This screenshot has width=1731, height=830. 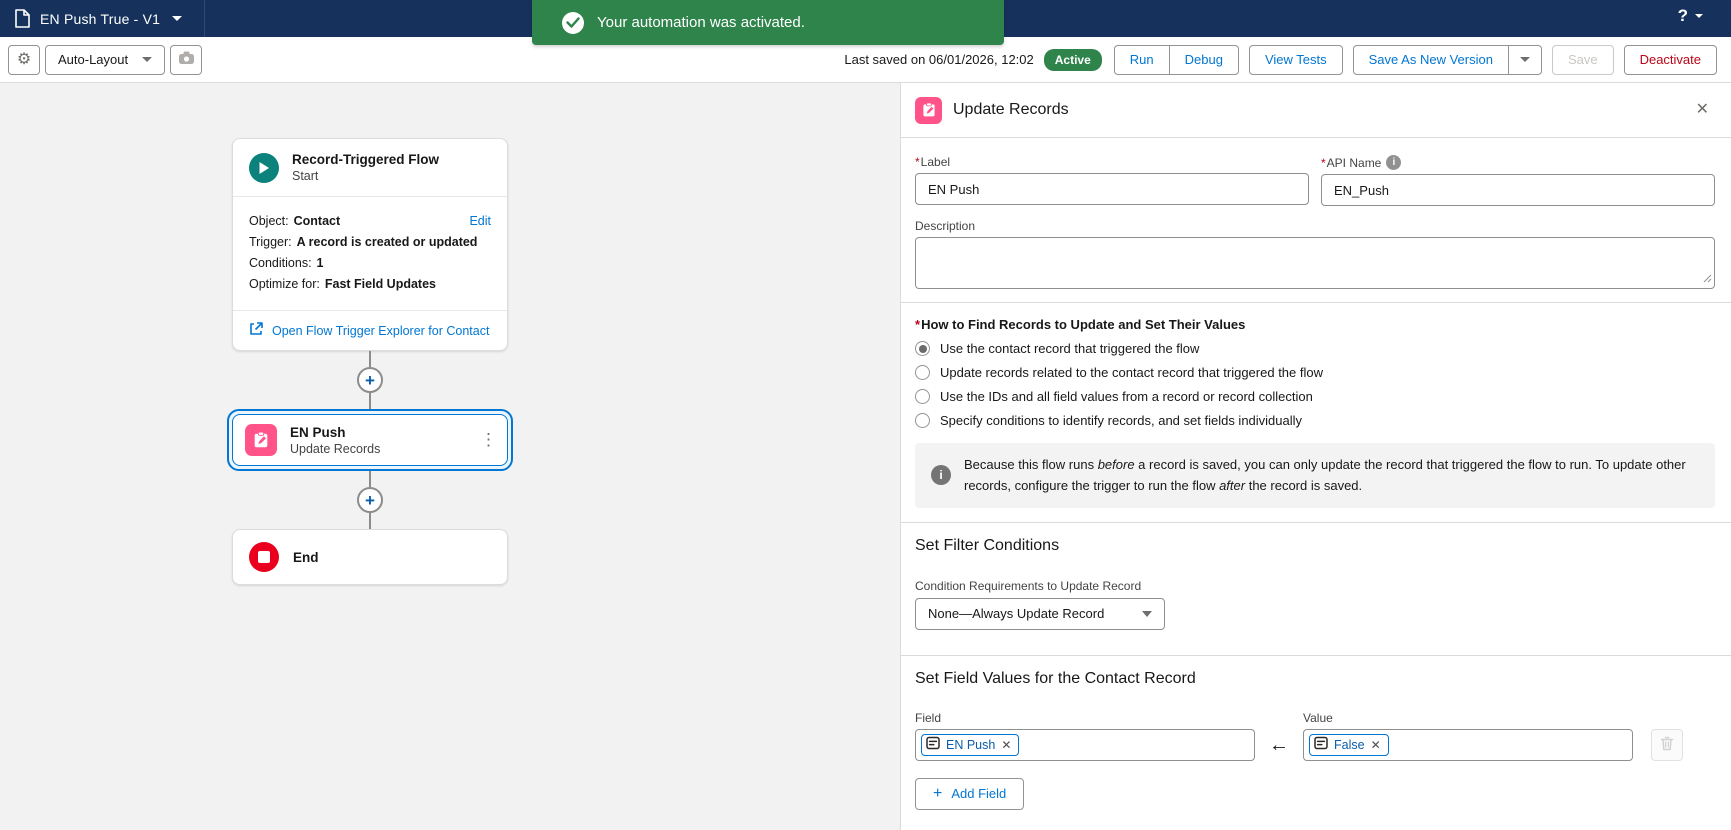 I want to click on end-node: End, so click(x=370, y=557).